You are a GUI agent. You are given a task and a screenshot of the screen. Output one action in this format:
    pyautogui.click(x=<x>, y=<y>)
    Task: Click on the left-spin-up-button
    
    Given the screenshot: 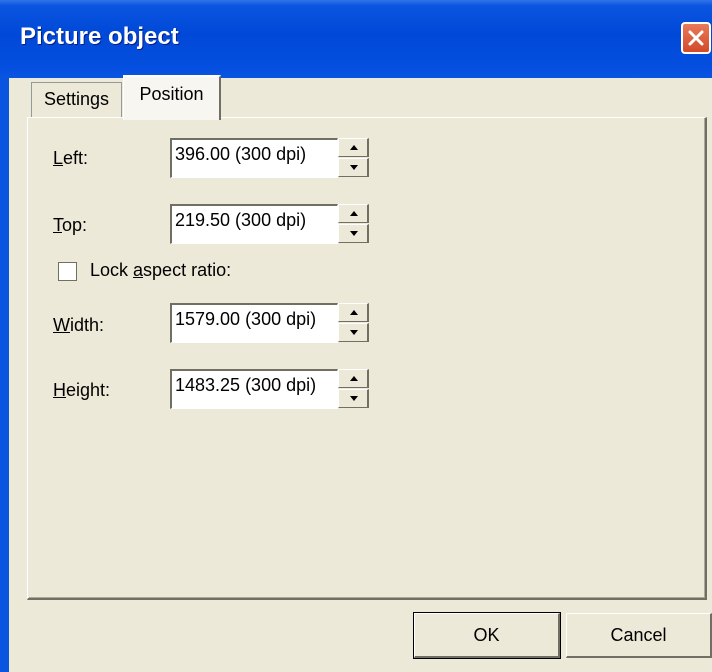 What is the action you would take?
    pyautogui.click(x=353, y=147)
    